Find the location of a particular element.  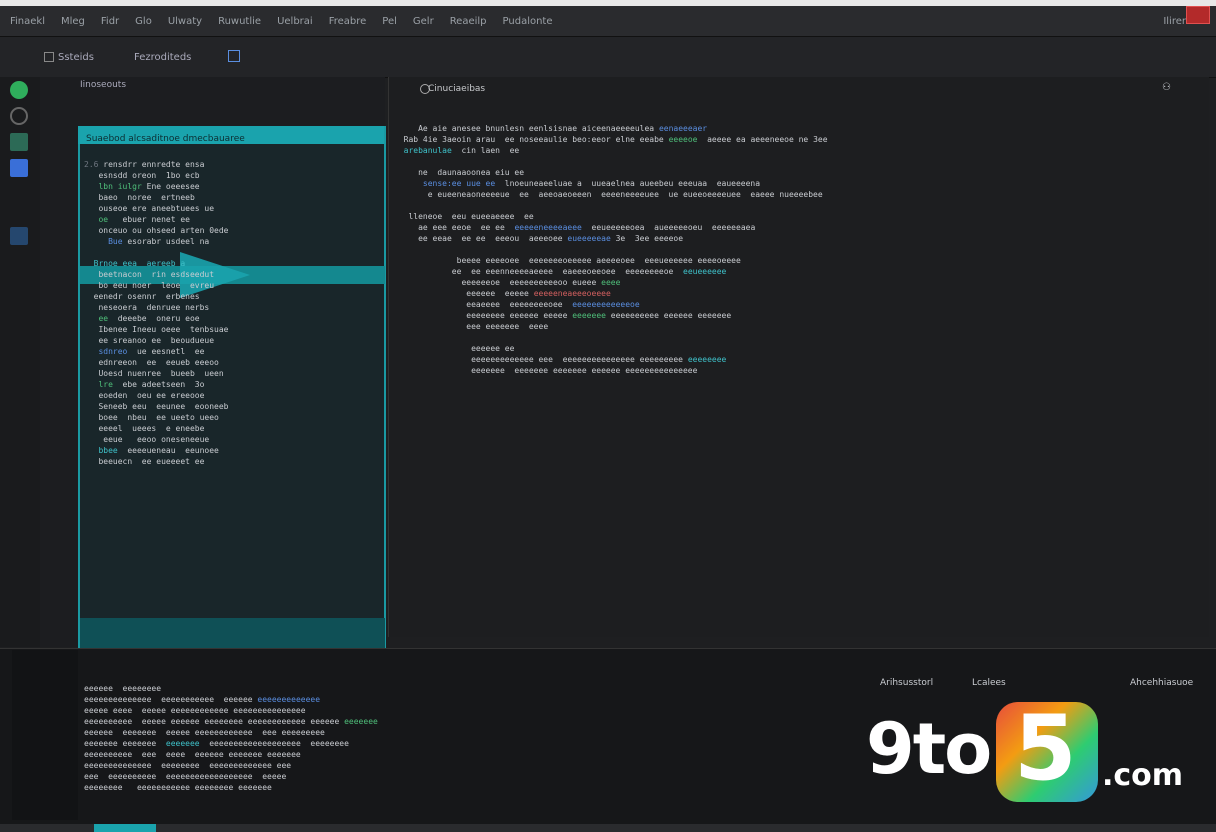

panel-label: Arihsusstorl is located at coordinates (907, 683).